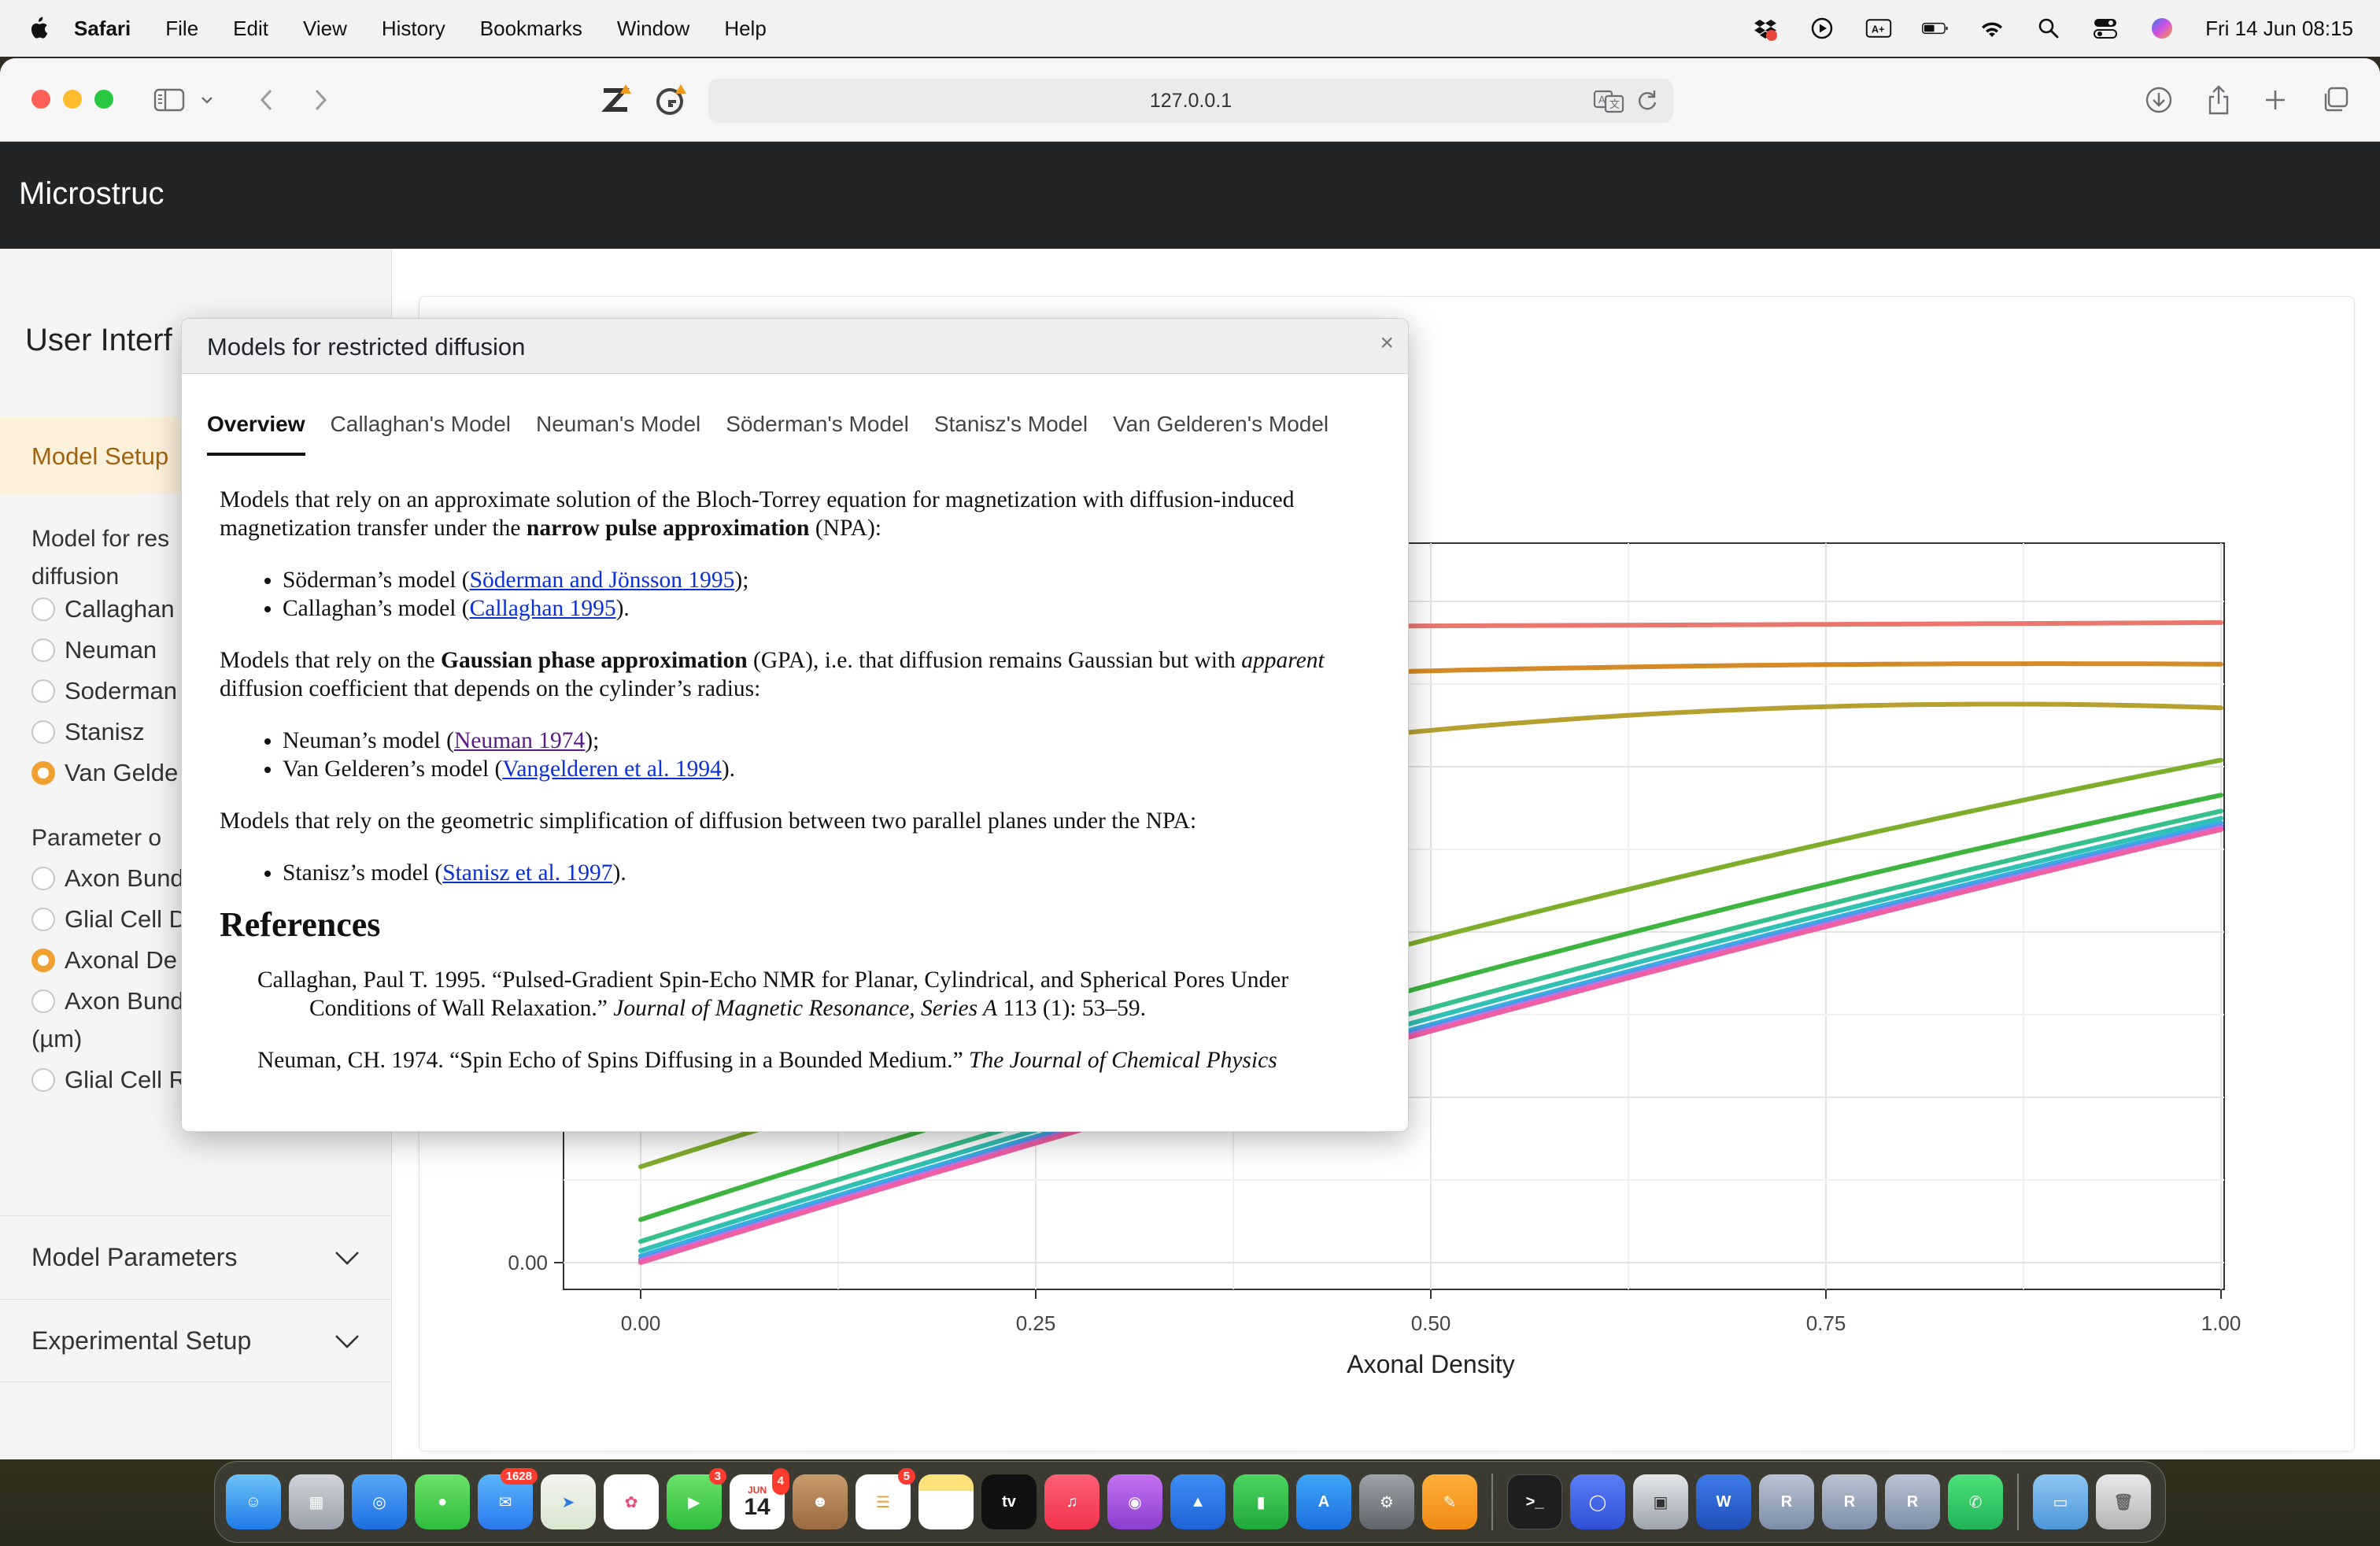 Image resolution: width=2380 pixels, height=1546 pixels. Describe the element at coordinates (1765, 28) in the screenshot. I see `dropbox-status-icon` at that location.